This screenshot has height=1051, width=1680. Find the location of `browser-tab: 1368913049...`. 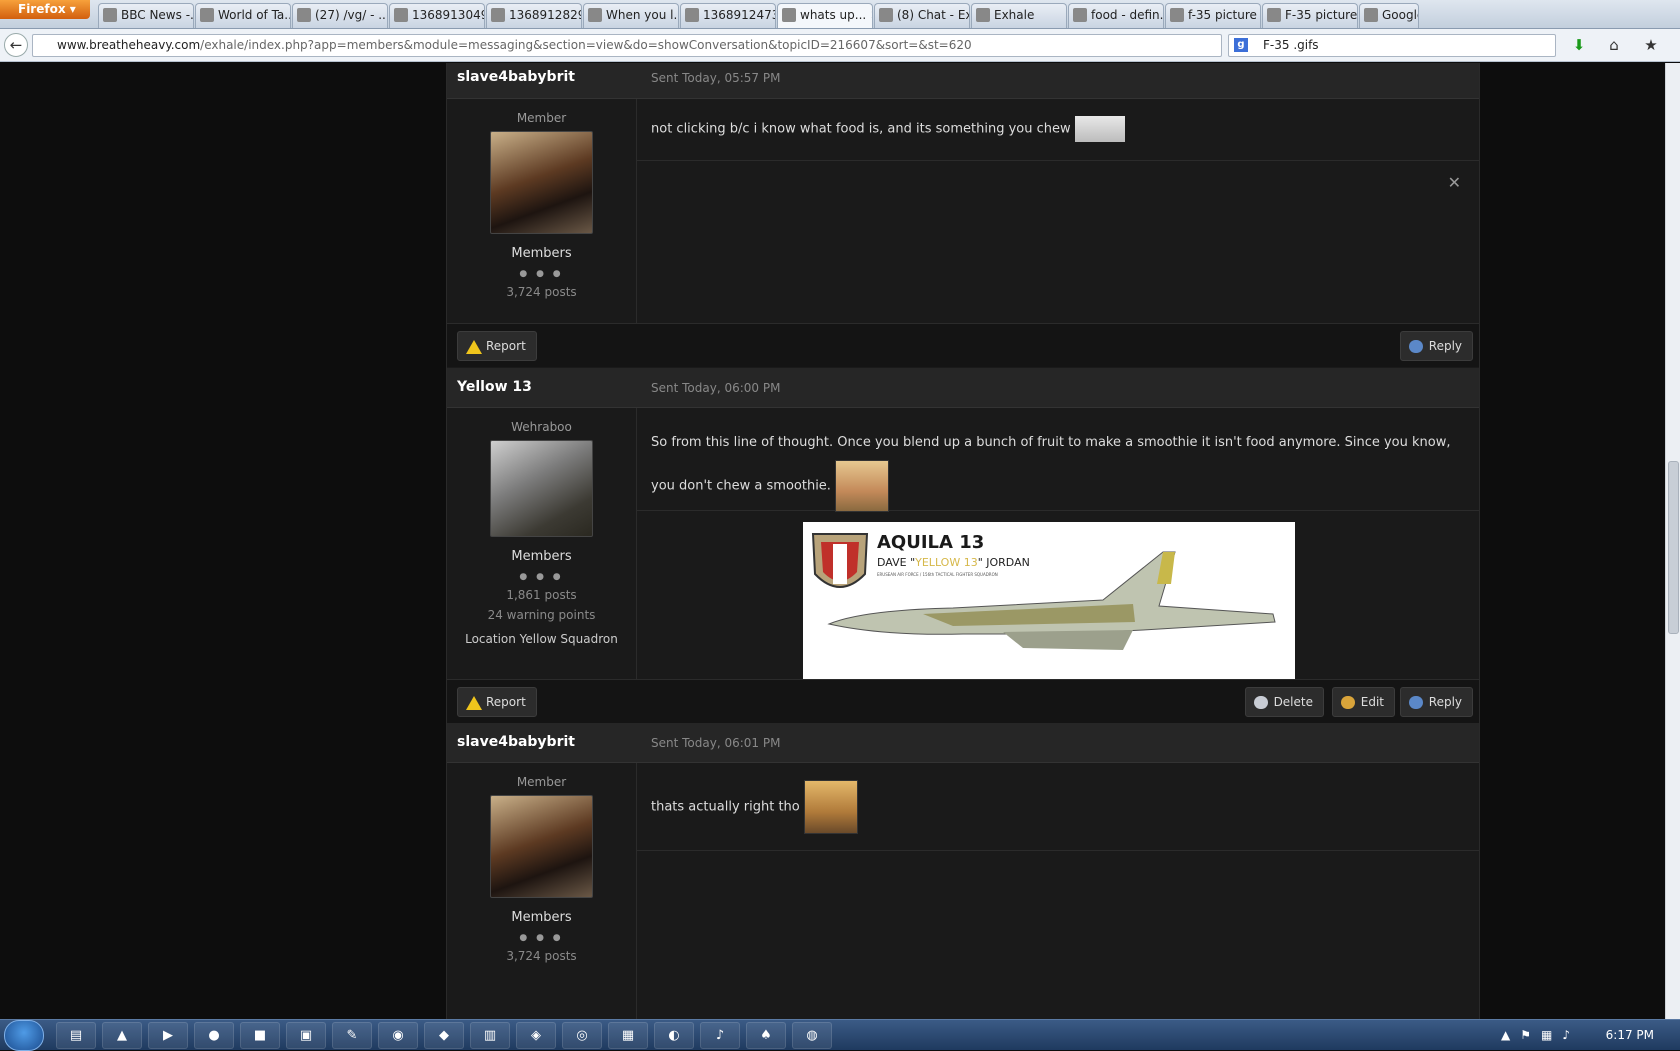

browser-tab: 1368913049... is located at coordinates (437, 15).